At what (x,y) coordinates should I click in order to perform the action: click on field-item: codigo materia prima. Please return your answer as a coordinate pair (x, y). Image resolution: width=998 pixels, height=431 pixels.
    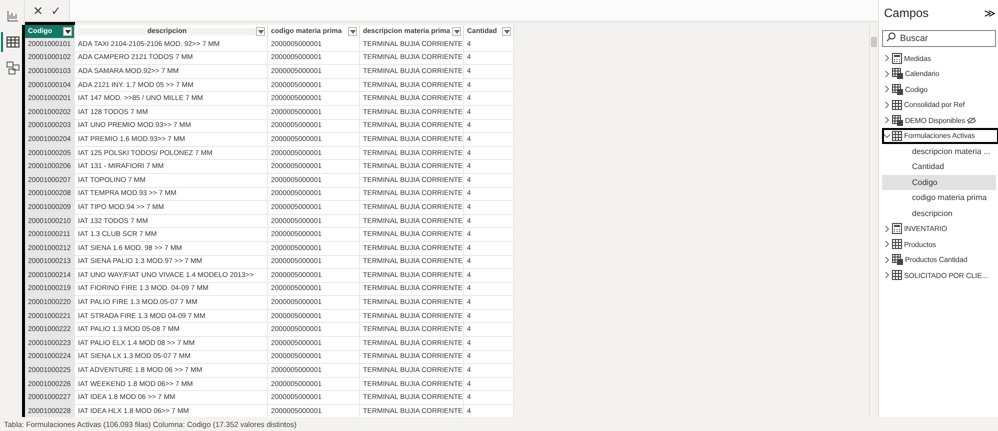
    Looking at the image, I should click on (939, 198).